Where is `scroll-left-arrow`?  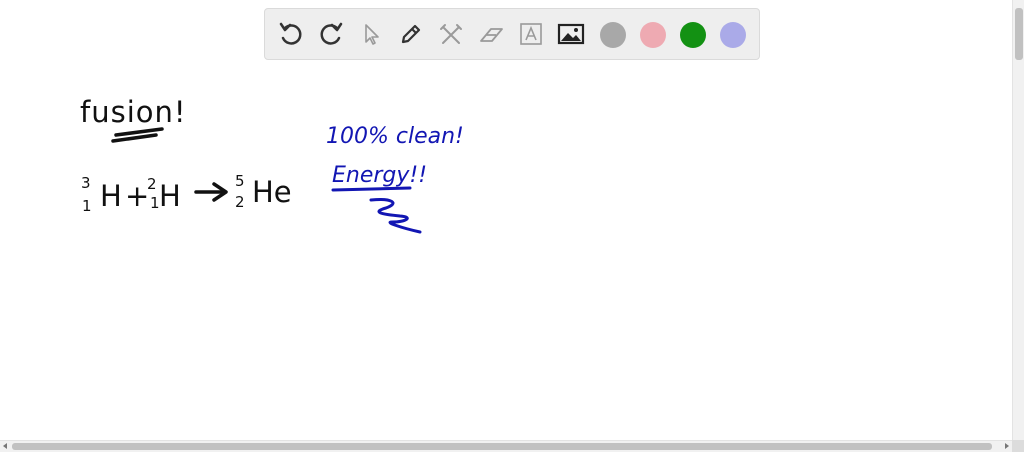
scroll-left-arrow is located at coordinates (5, 446).